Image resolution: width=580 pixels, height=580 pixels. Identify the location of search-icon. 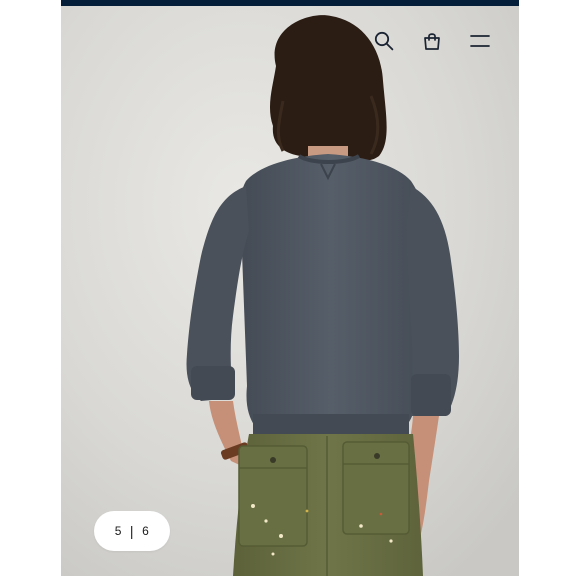
(384, 41).